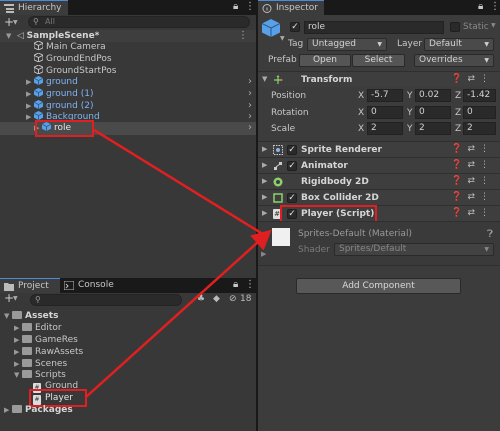 Image resolution: width=500 pixels, height=431 pixels. What do you see at coordinates (379, 165) in the screenshot?
I see `component-animator: ▶ ✓ Animator ❓⇄⋮` at bounding box center [379, 165].